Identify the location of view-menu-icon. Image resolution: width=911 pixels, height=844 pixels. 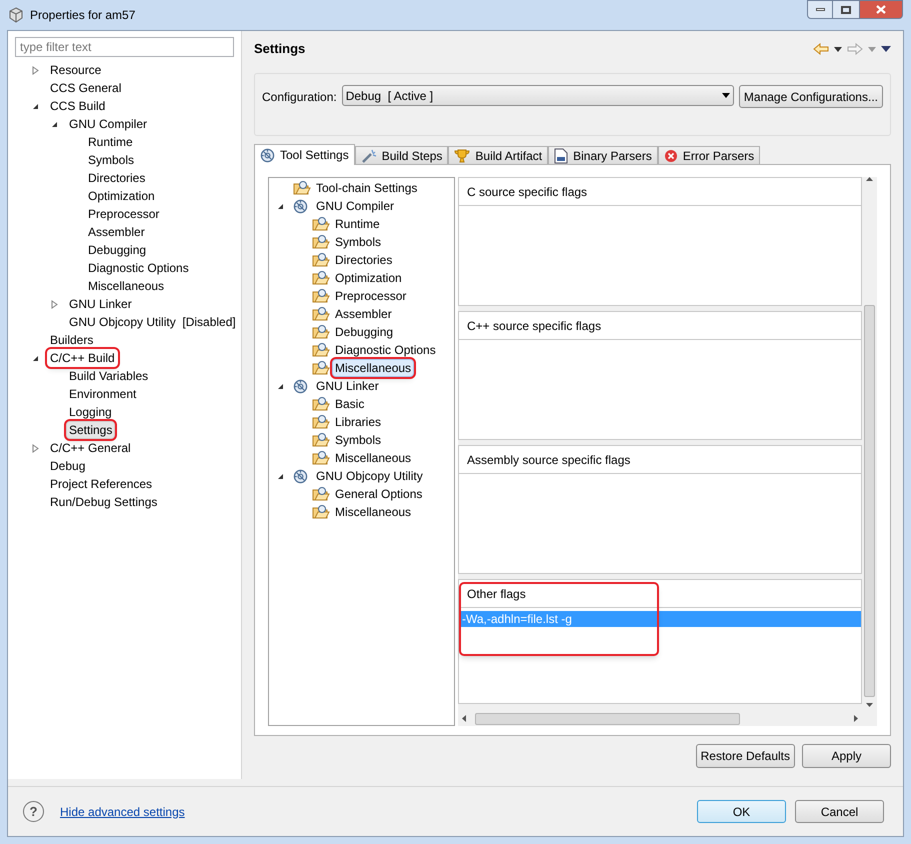
(886, 49).